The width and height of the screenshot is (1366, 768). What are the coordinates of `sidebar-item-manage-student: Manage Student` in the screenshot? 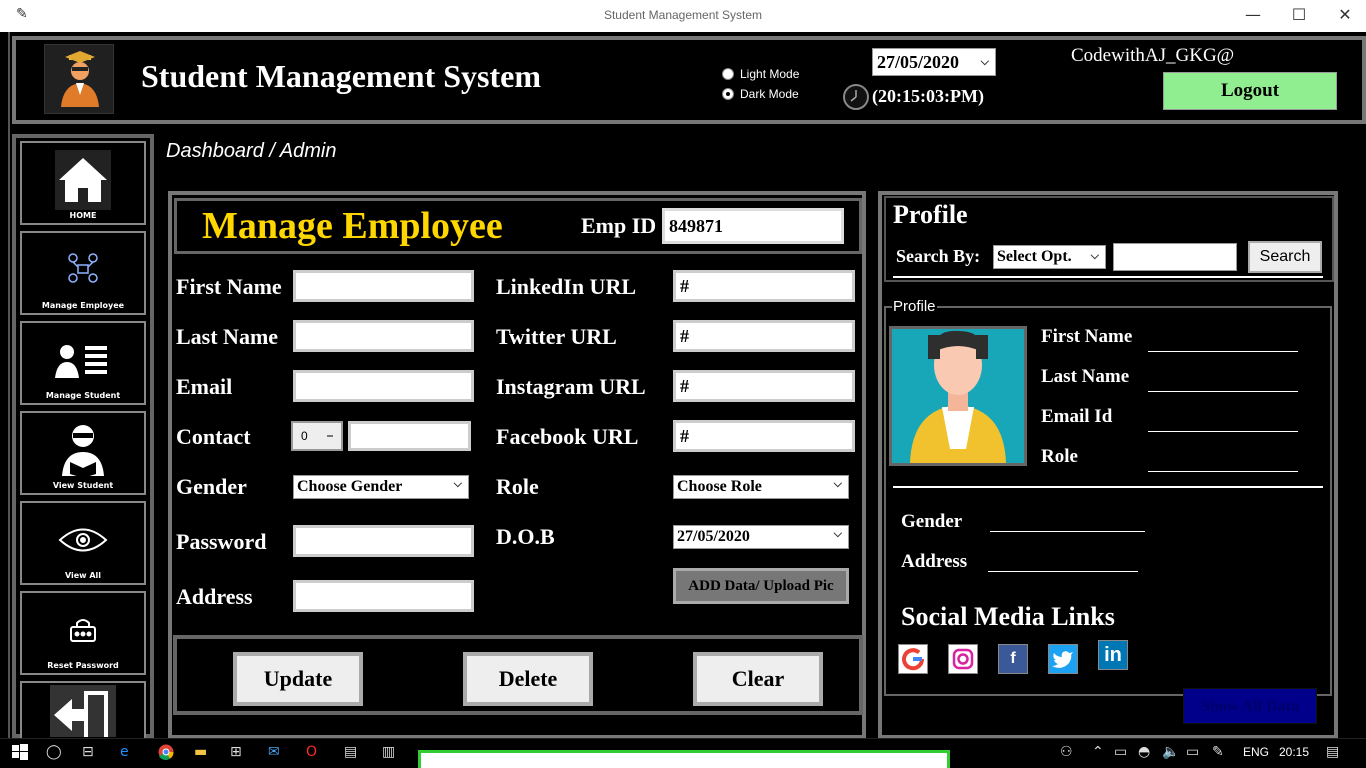 It's located at (83, 363).